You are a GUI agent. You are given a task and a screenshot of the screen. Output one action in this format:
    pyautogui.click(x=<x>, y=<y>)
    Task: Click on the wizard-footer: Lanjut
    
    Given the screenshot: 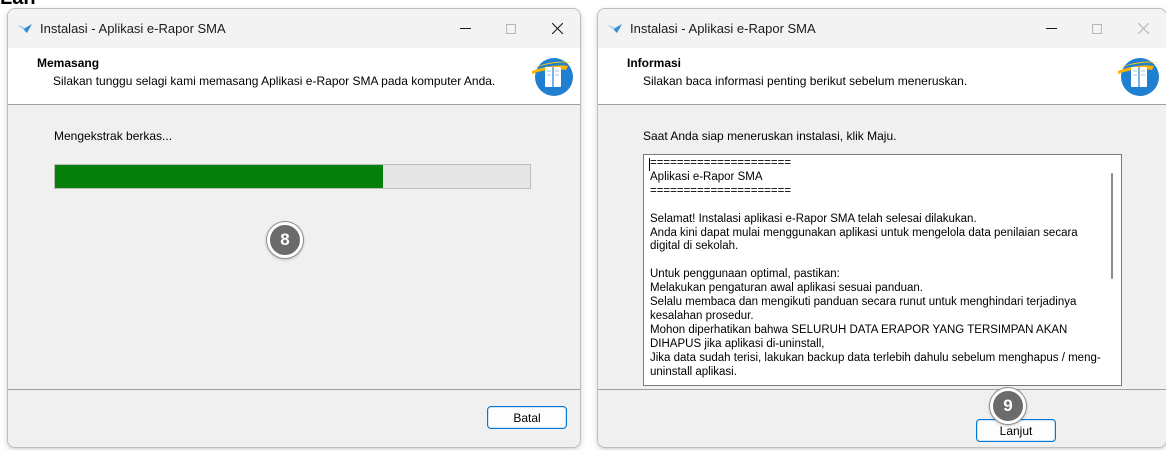 What is the action you would take?
    pyautogui.click(x=882, y=418)
    